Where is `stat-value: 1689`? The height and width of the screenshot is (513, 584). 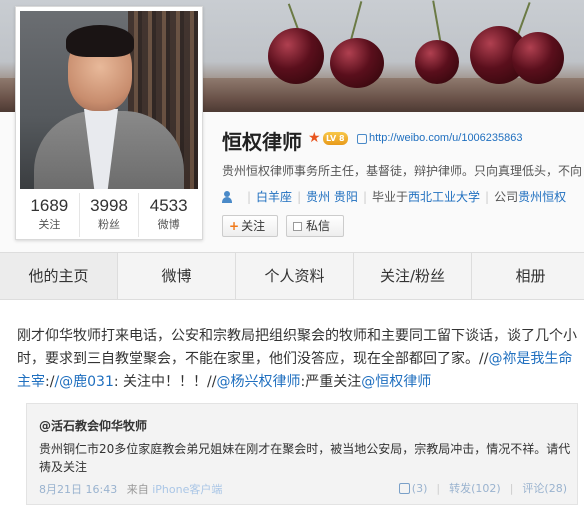 stat-value: 1689 is located at coordinates (49, 205).